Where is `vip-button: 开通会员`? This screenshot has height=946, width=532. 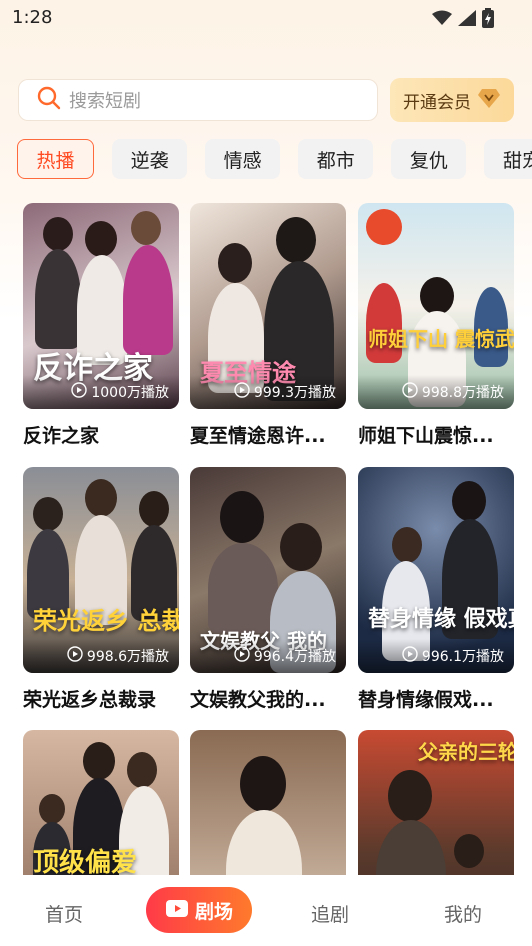
vip-button: 开通会员 is located at coordinates (452, 100).